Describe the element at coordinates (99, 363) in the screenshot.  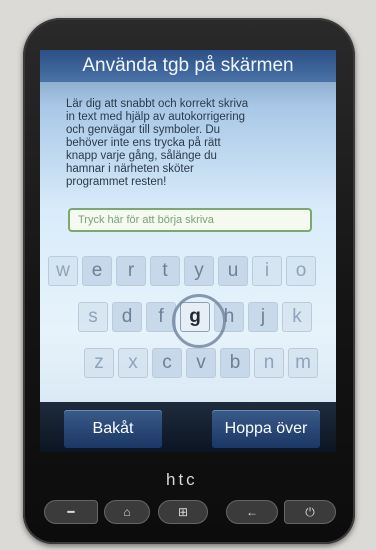
I see `key-z: z` at that location.